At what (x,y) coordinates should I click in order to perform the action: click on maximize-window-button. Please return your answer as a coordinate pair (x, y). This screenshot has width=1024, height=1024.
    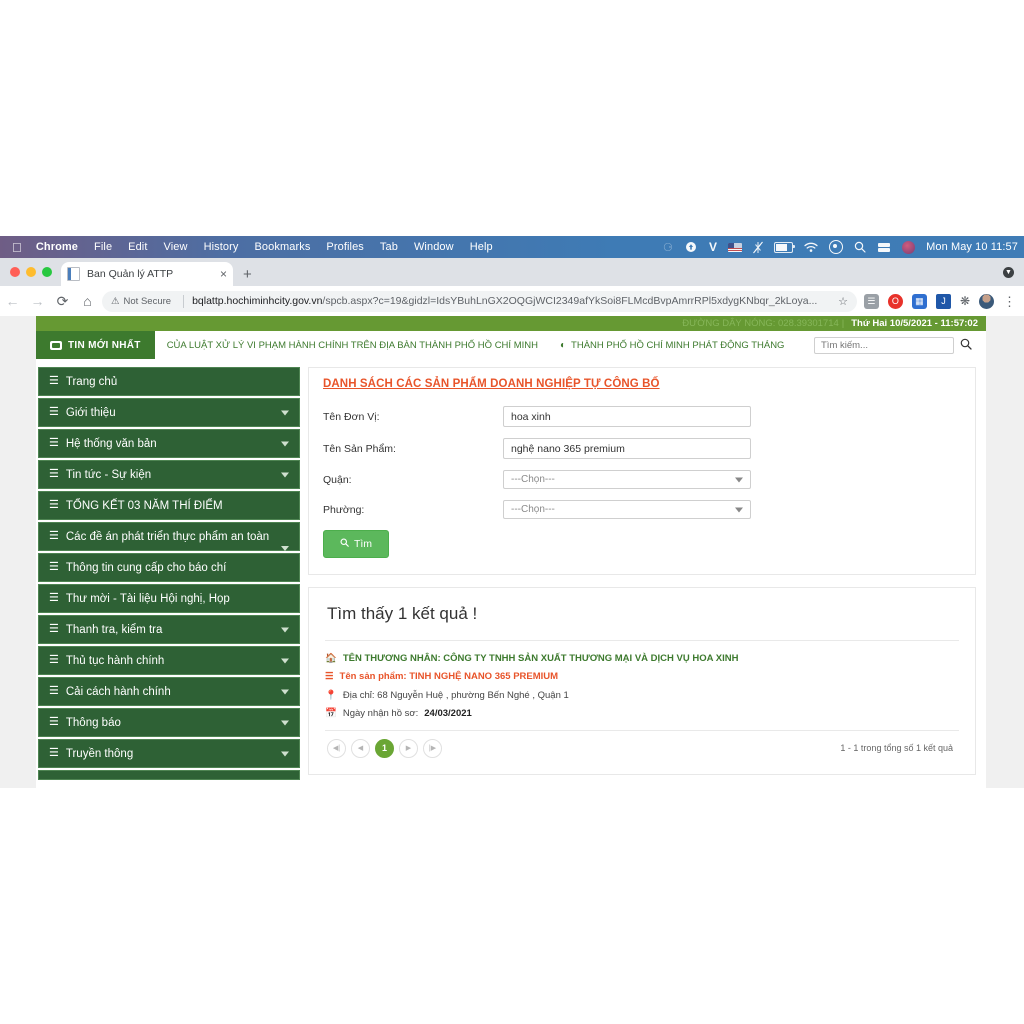
    Looking at the image, I should click on (47, 272).